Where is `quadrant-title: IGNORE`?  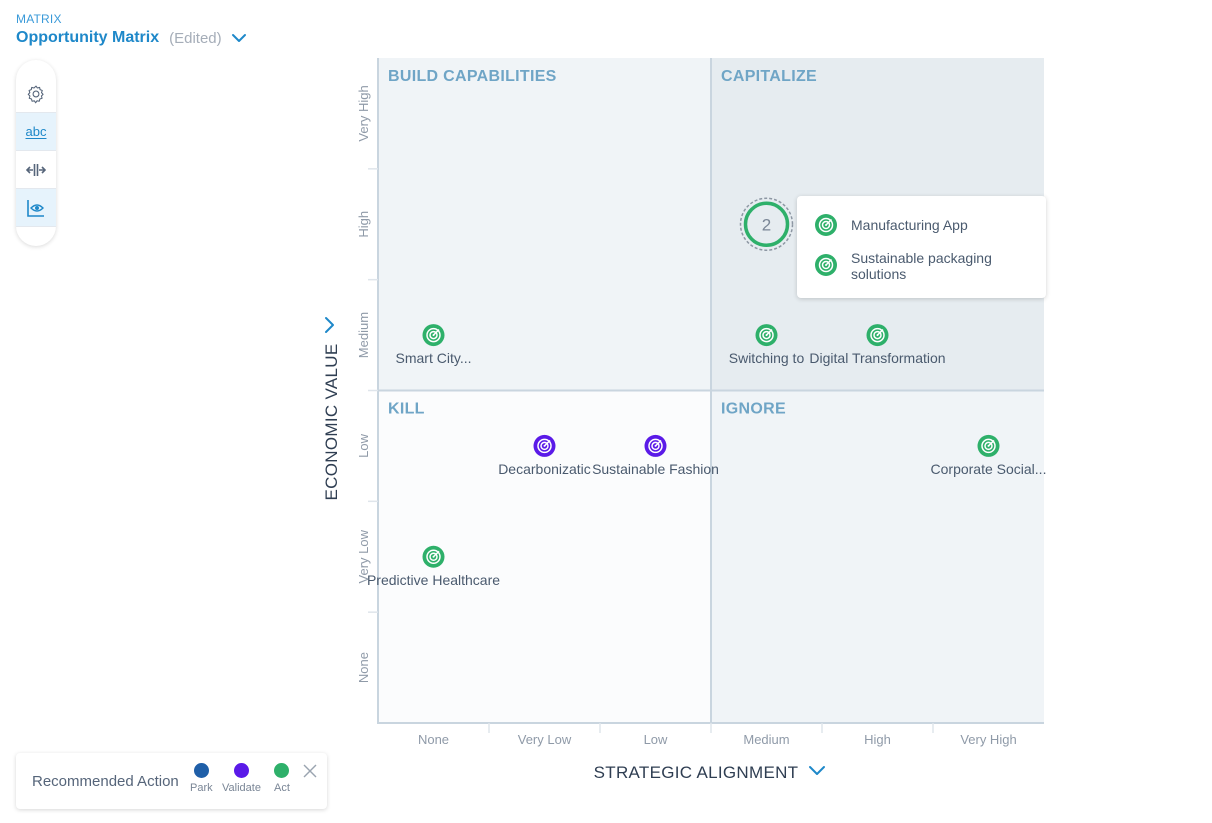
quadrant-title: IGNORE is located at coordinates (753, 409).